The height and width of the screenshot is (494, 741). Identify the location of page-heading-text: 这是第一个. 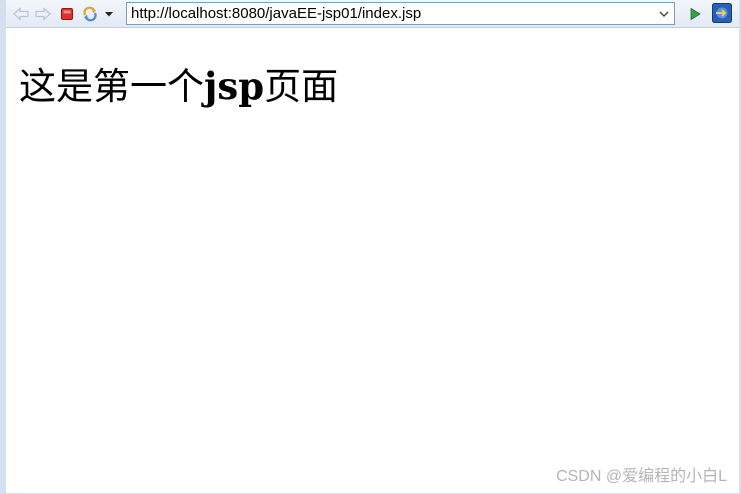
(111, 86).